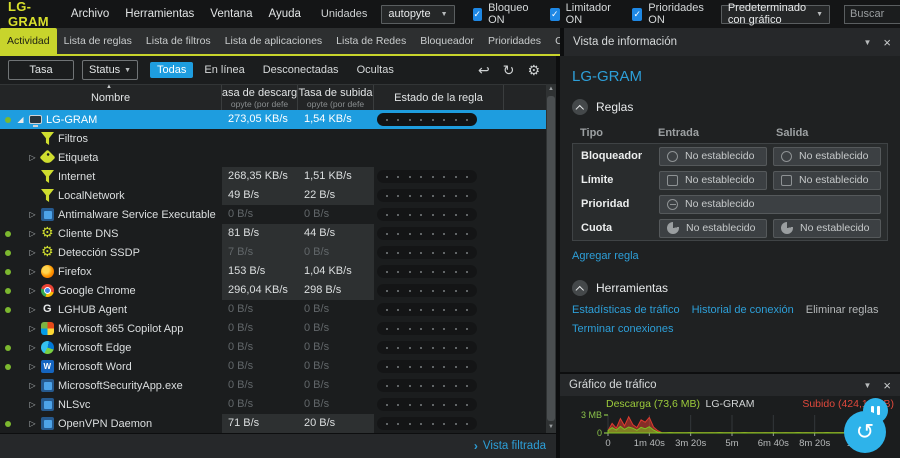  What do you see at coordinates (278, 252) in the screenshot?
I see `table-row: ▷ Detección SSDP 7 B/s0 B/s` at bounding box center [278, 252].